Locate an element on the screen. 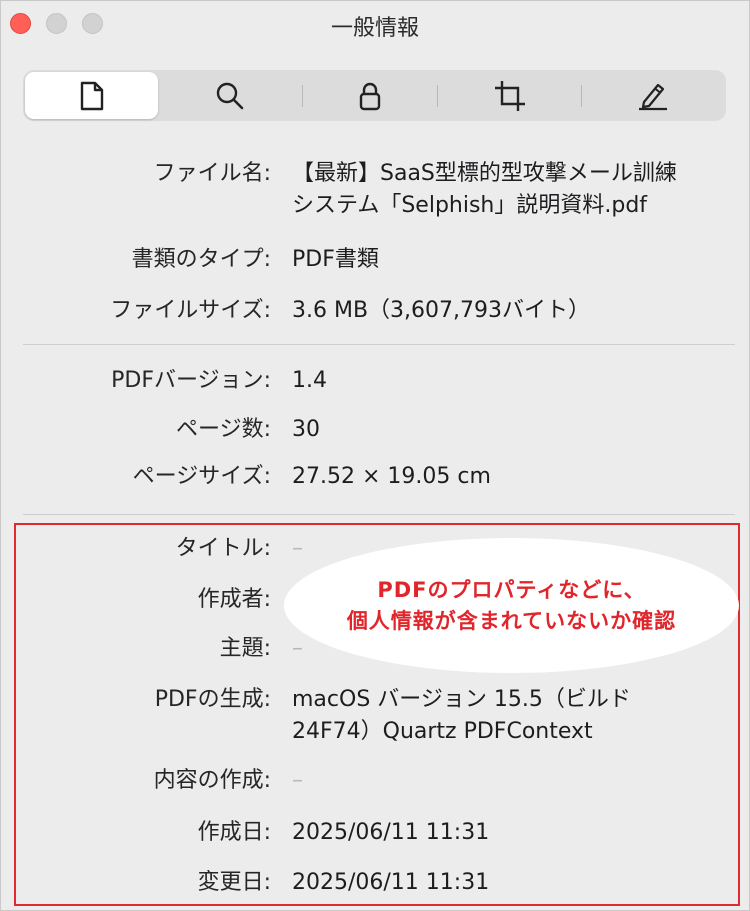 This screenshot has height=911, width=750. doc-type-label: 書類のタイプ: is located at coordinates (201, 259).